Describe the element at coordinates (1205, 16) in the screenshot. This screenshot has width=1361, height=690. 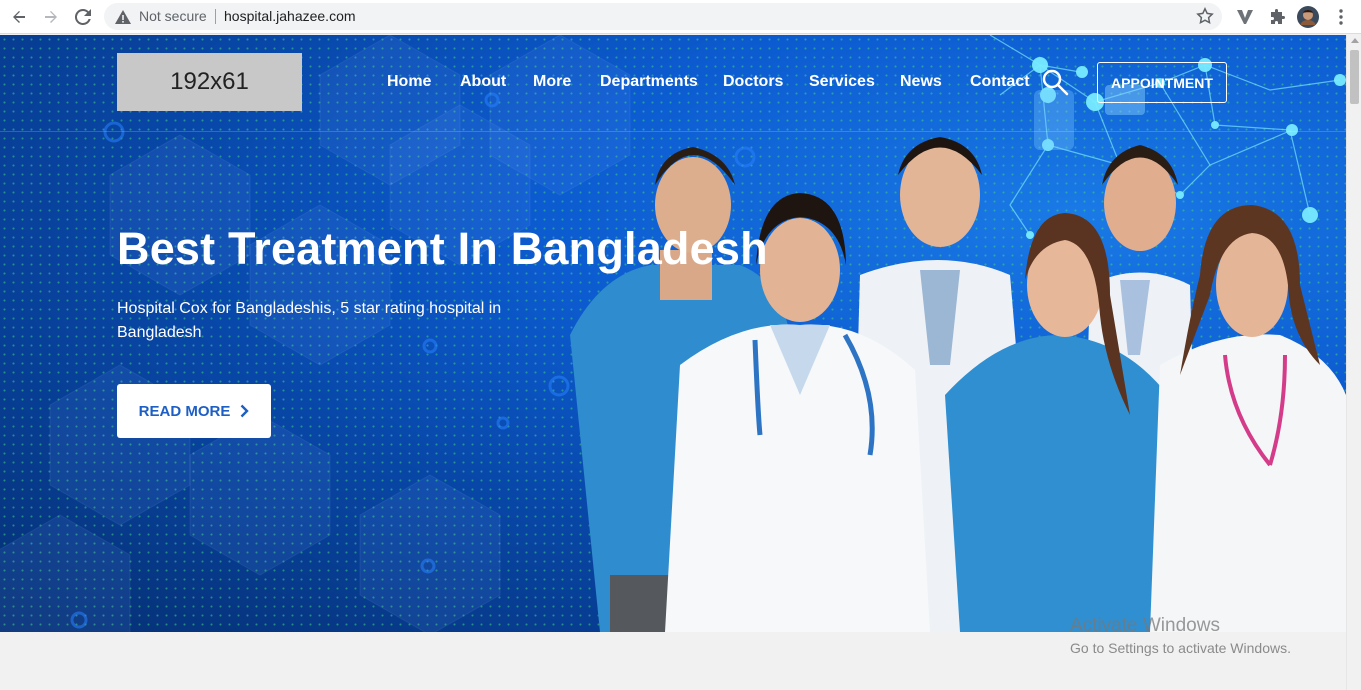
I see `bookmark-star-icon` at that location.